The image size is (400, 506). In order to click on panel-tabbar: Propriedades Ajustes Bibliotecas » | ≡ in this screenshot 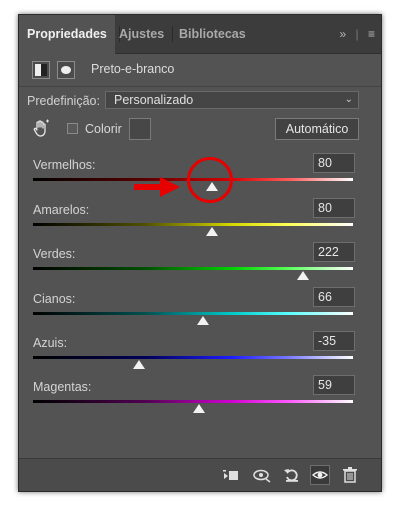, I will do `click(200, 34)`.